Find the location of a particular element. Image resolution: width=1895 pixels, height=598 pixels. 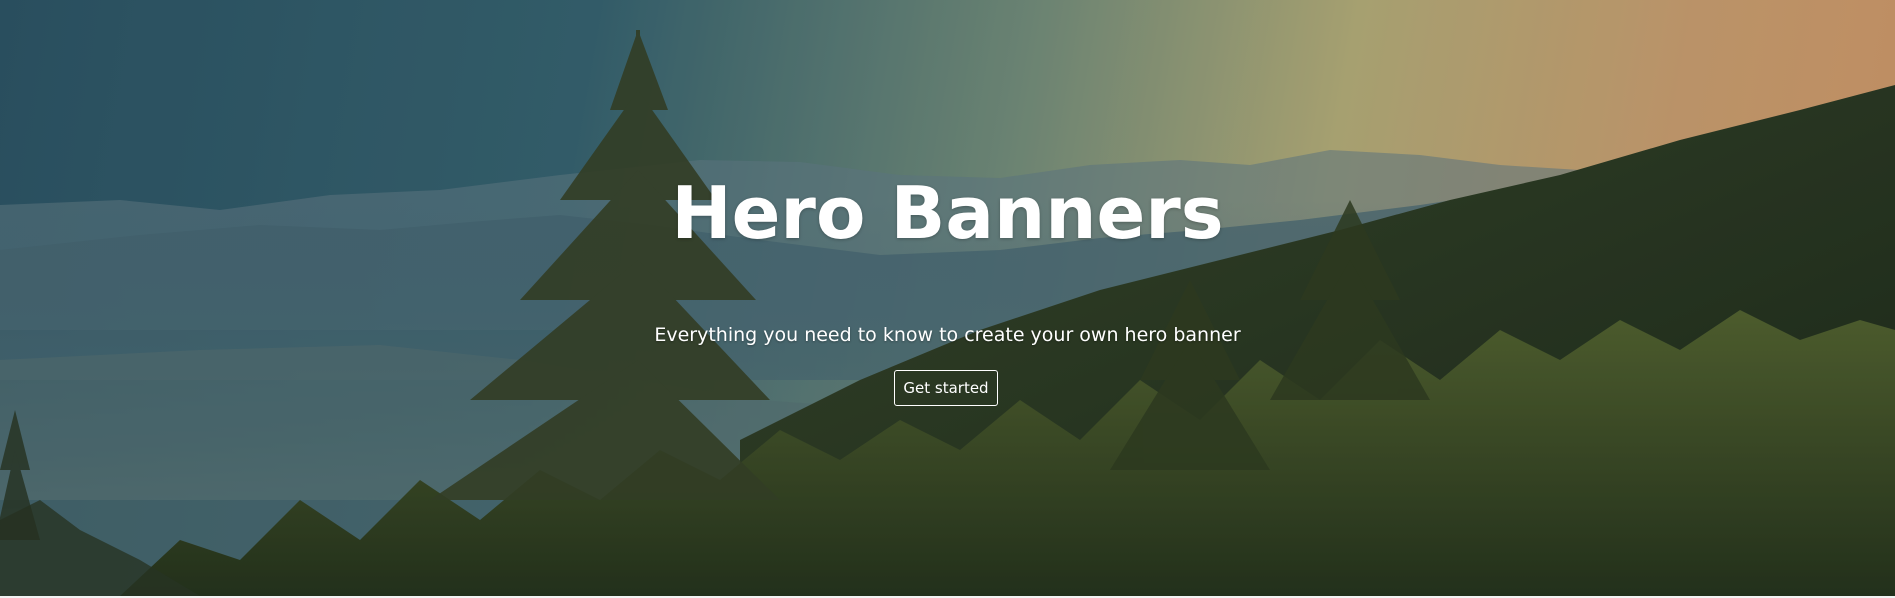

hero-title: Hero Banners is located at coordinates (947, 213).